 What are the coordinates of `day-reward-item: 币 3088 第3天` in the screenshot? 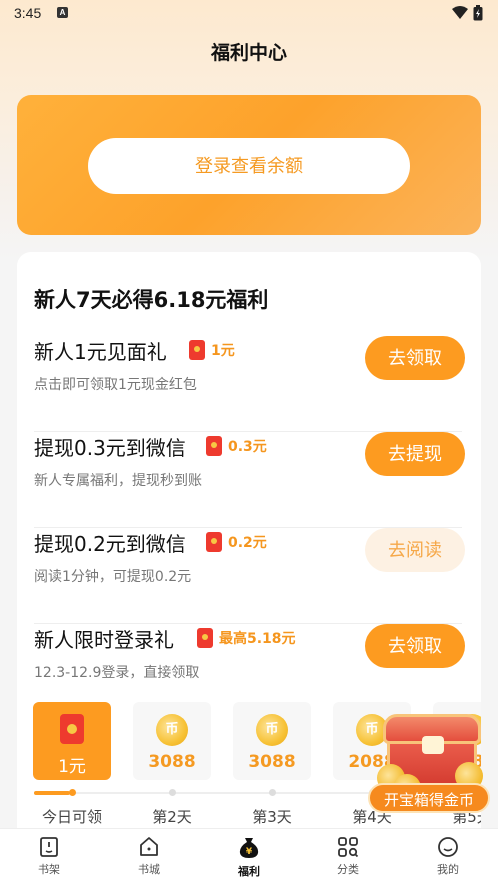 It's located at (272, 772).